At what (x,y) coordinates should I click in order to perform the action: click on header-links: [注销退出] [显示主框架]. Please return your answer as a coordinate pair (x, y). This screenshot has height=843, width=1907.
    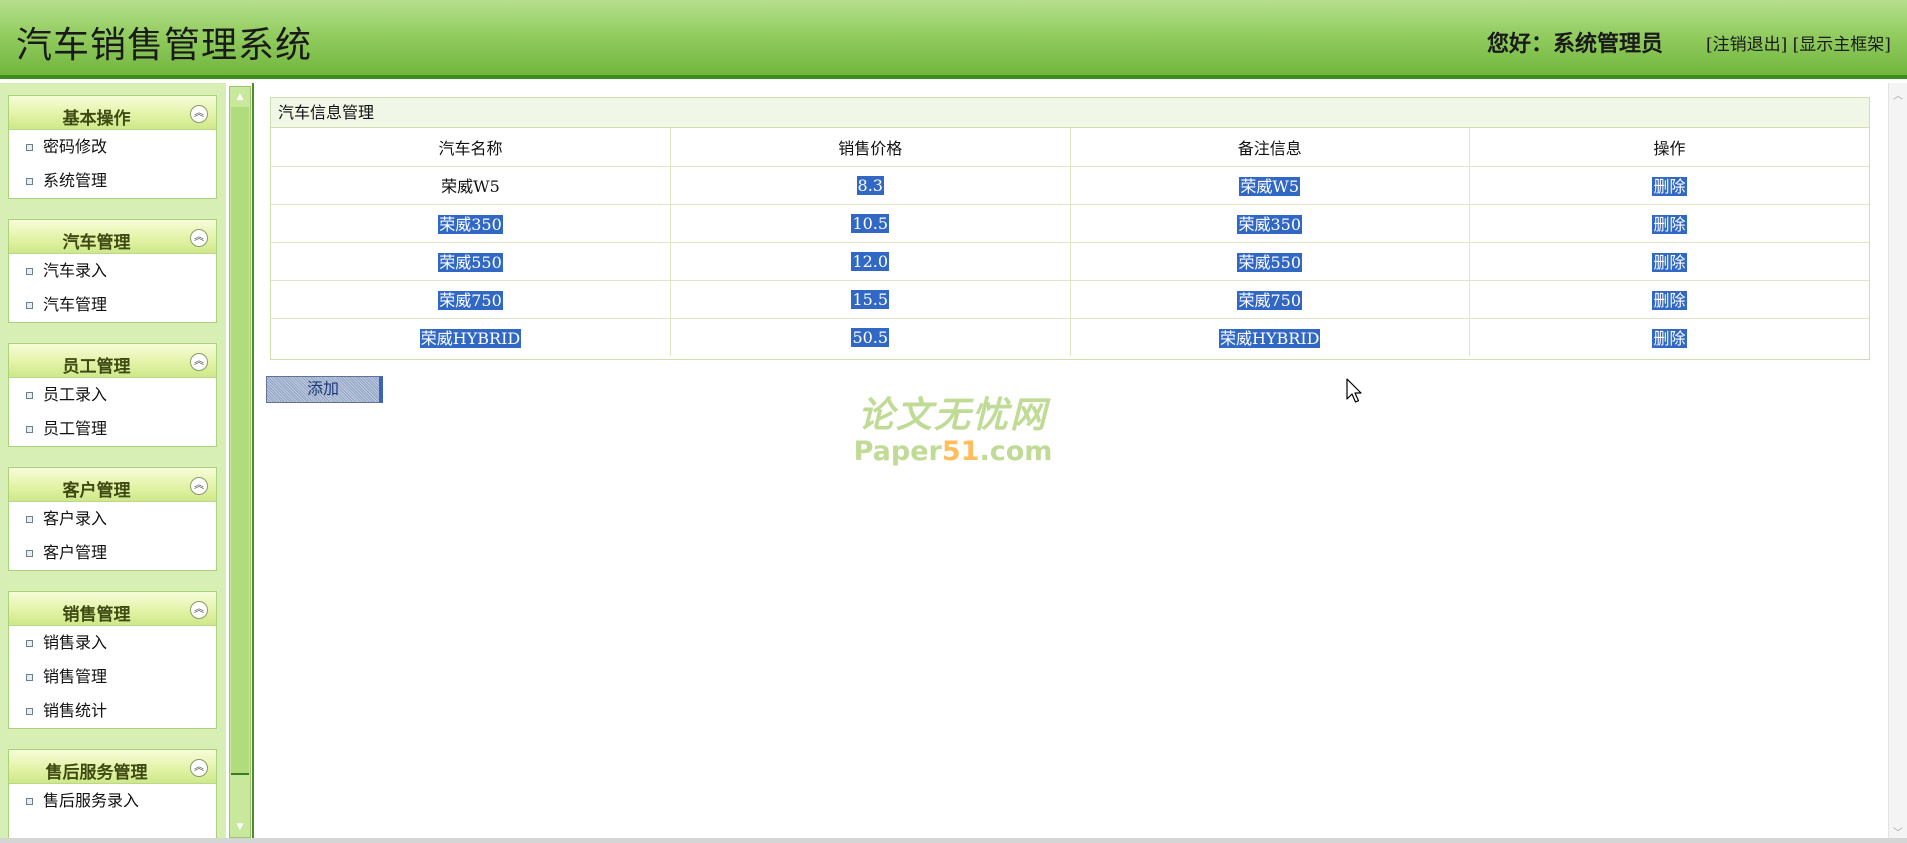
    Looking at the image, I should click on (1798, 42).